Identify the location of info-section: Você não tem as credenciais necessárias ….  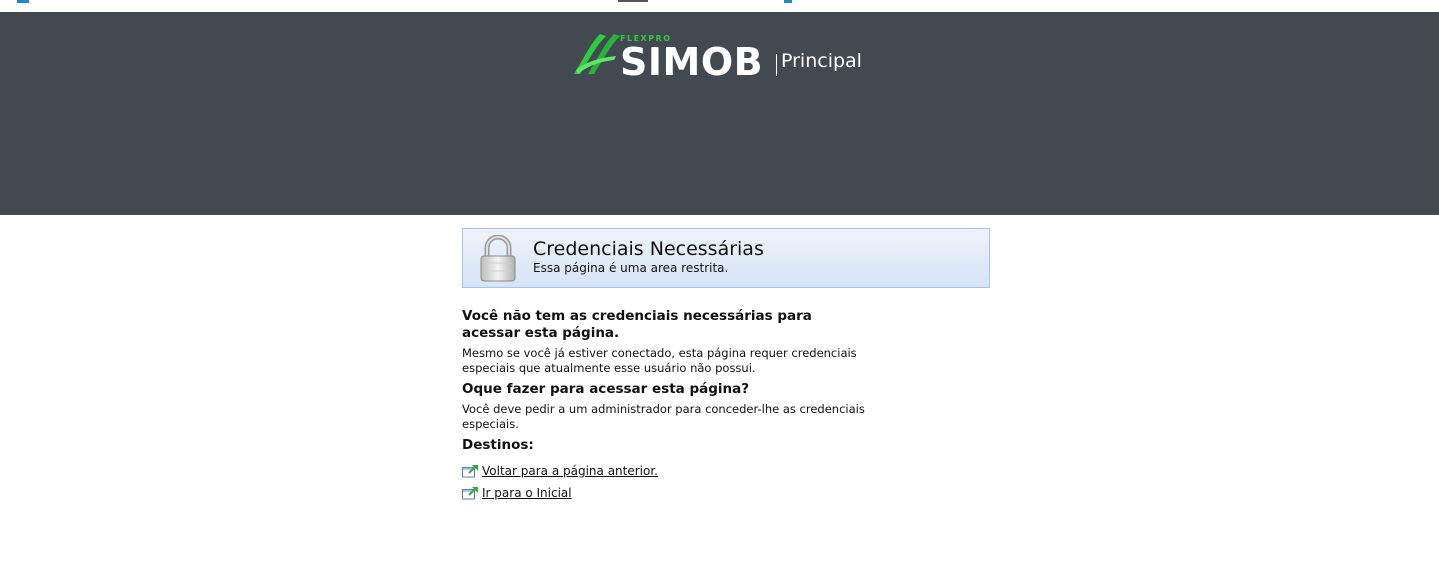
(667, 406).